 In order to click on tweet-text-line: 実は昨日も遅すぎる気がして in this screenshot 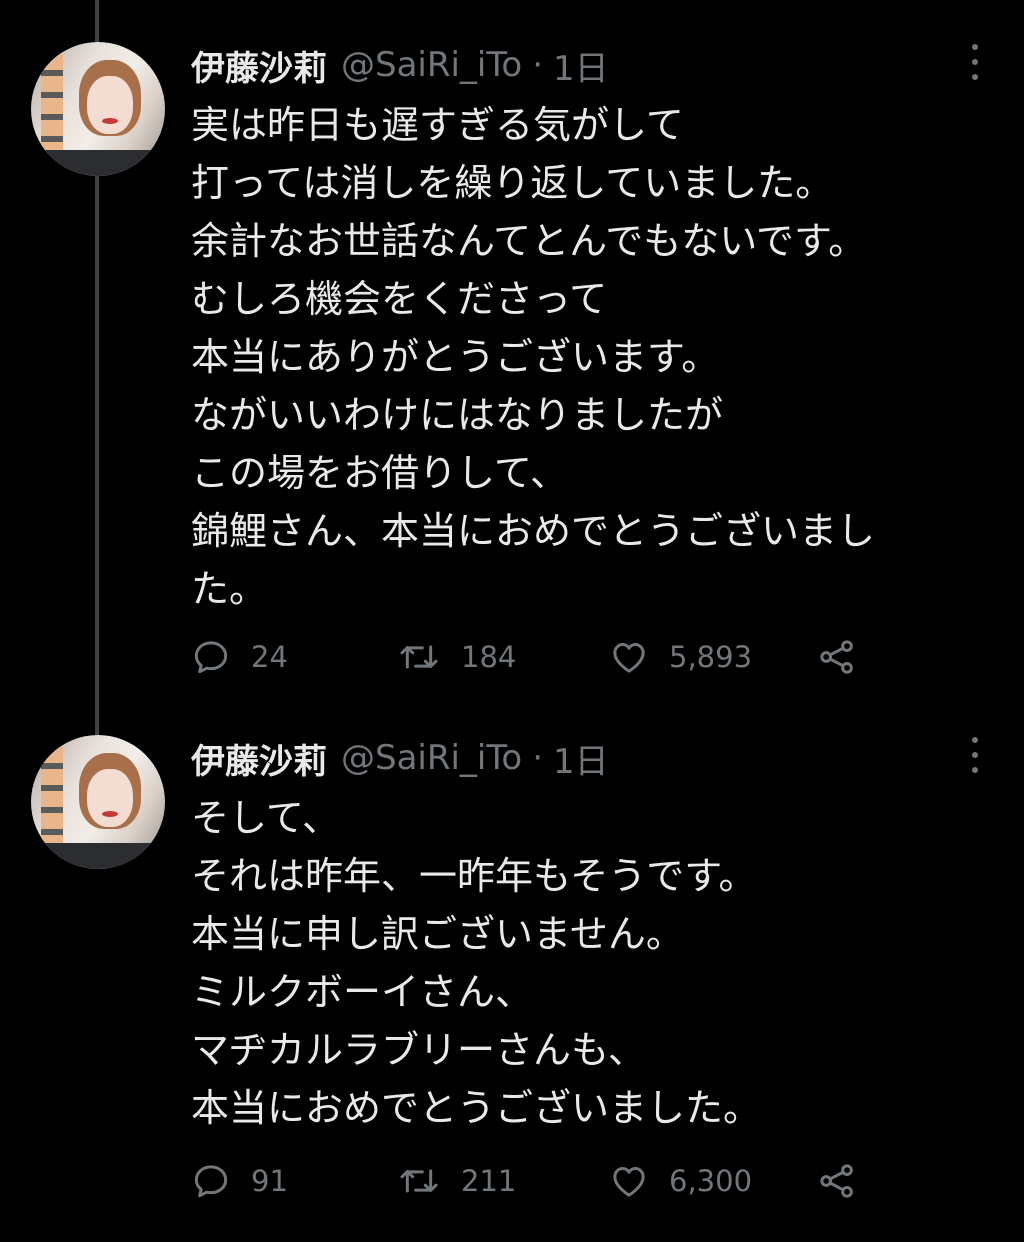, I will do `click(437, 125)`.